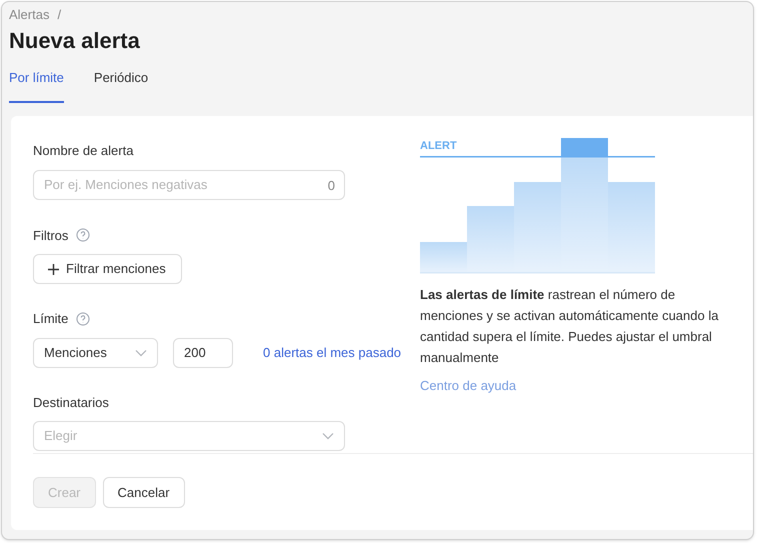 This screenshot has height=543, width=757. What do you see at coordinates (75, 40) in the screenshot?
I see `page-title: Nueva alerta` at bounding box center [75, 40].